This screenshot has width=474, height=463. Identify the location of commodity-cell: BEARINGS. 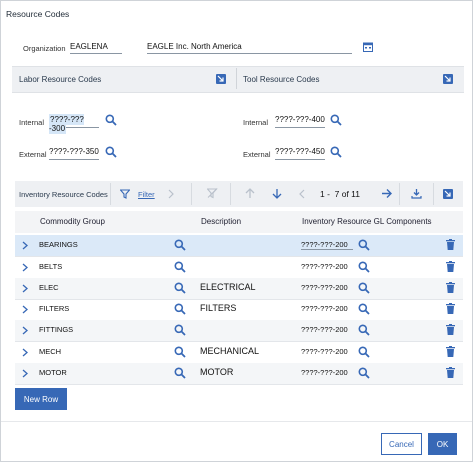
(58, 244).